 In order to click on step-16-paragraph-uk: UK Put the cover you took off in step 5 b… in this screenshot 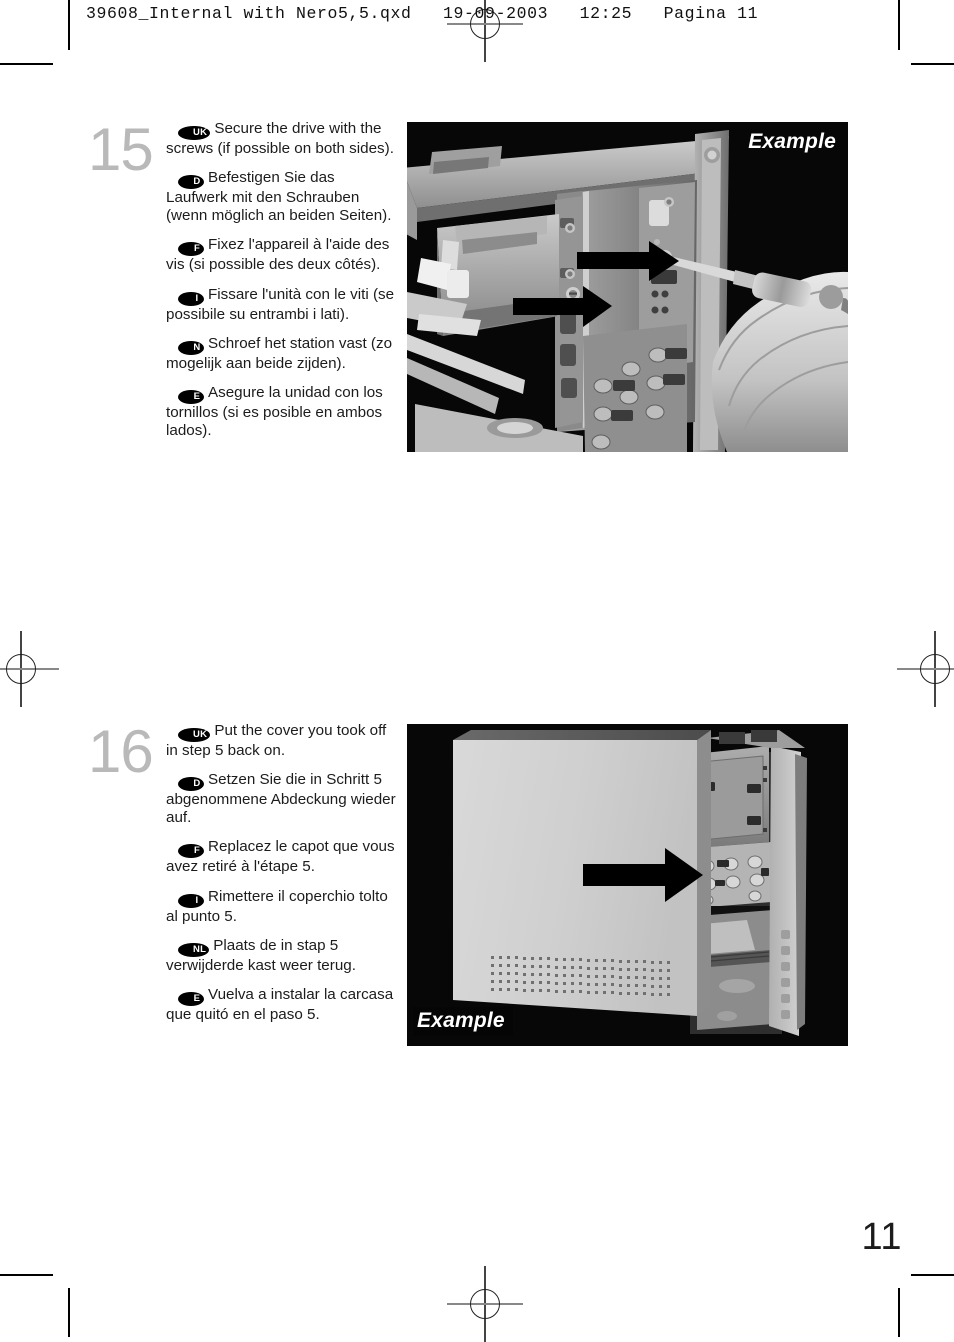, I will do `click(282, 740)`.